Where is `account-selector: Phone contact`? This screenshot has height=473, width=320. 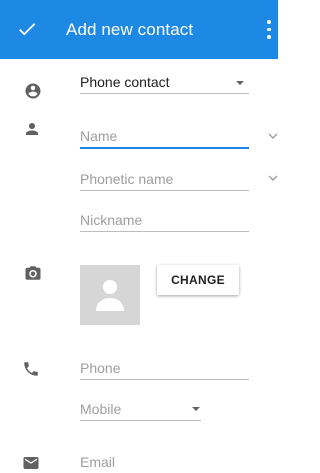
account-selector: Phone contact is located at coordinates (125, 82).